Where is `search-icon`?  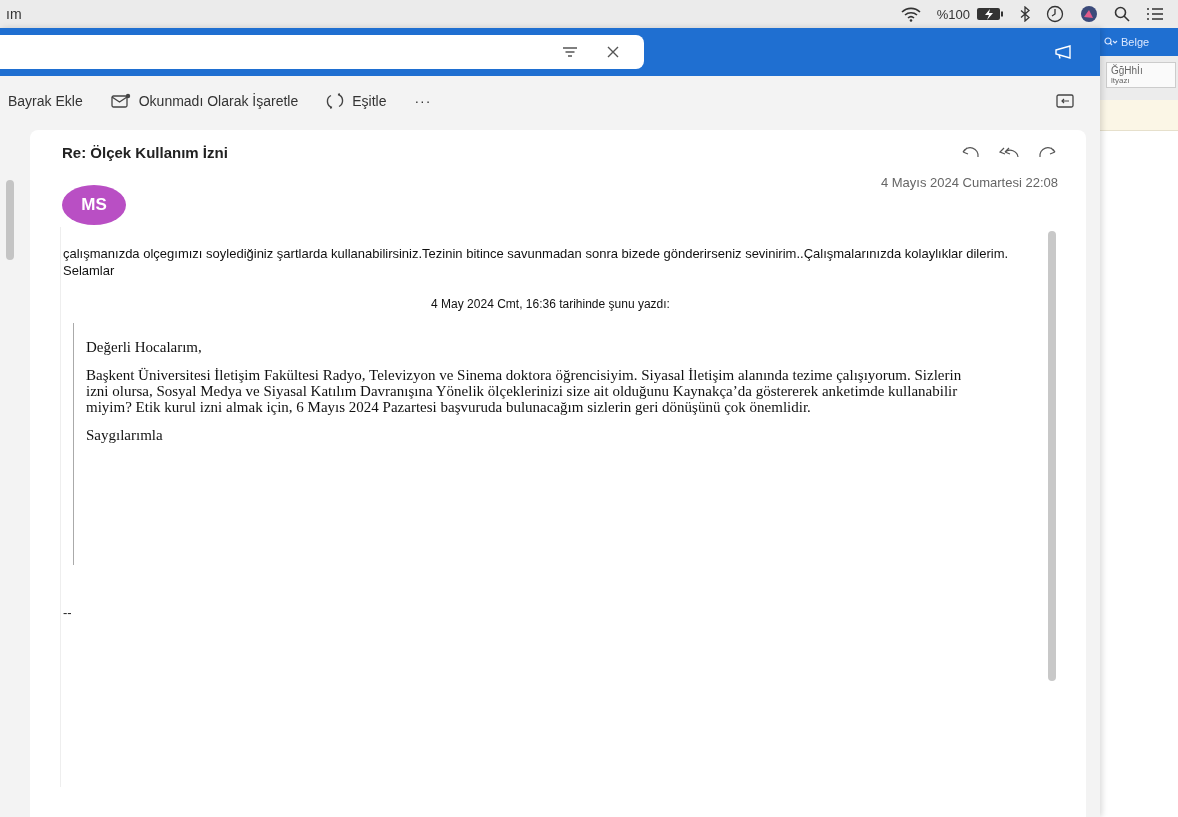
search-icon is located at coordinates (1122, 14).